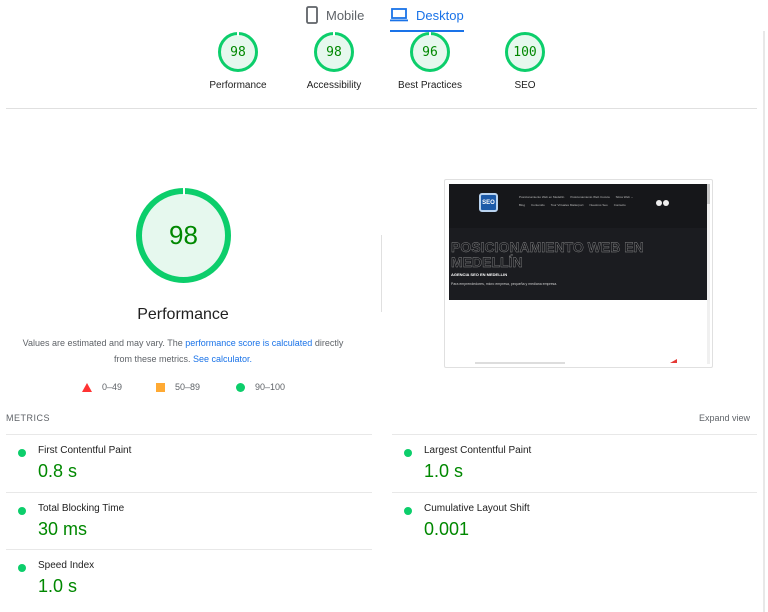  Describe the element at coordinates (538, 205) in the screenshot. I see `nav-item: Contenido` at that location.